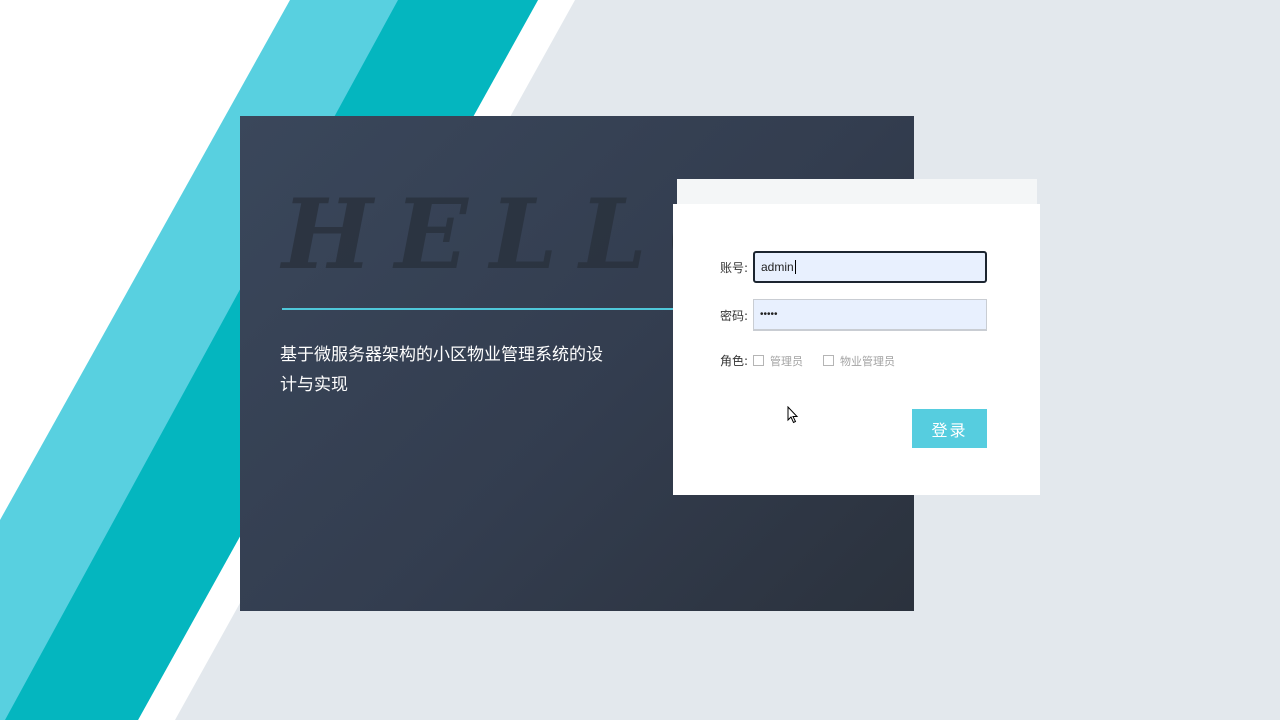 The height and width of the screenshot is (720, 1280). I want to click on text-caret, so click(795, 267).